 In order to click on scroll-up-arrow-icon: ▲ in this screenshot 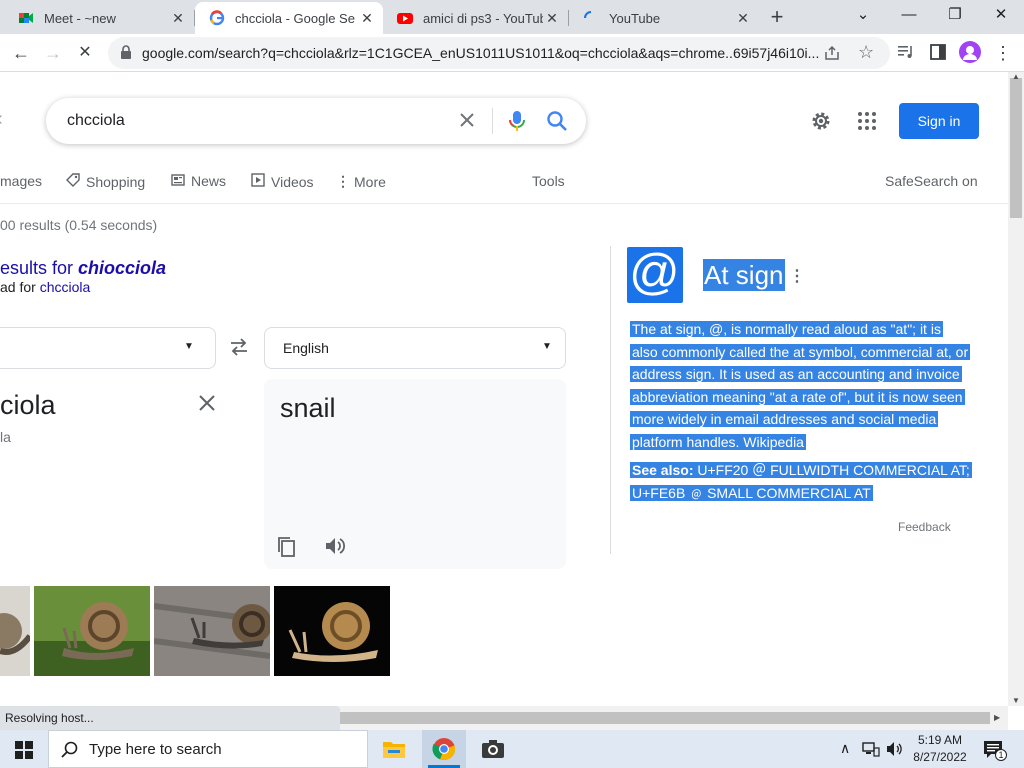, I will do `click(1016, 76)`.